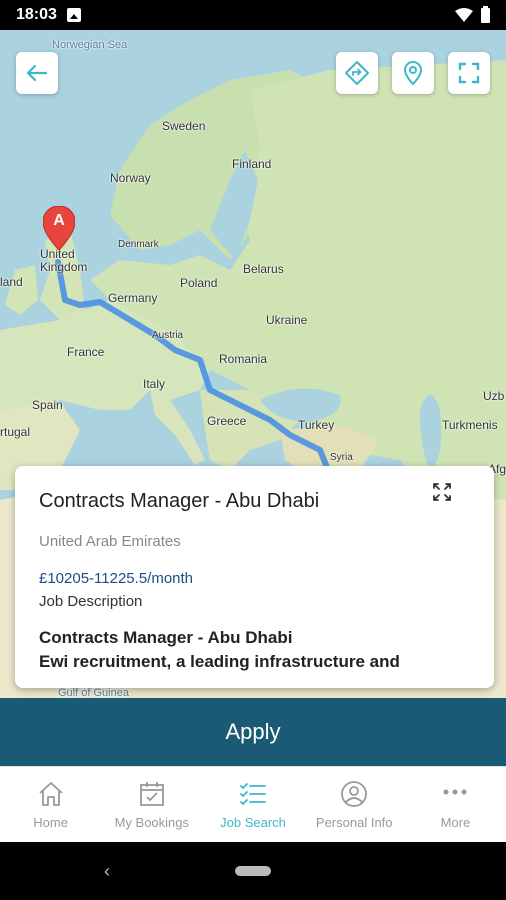 The height and width of the screenshot is (900, 506). Describe the element at coordinates (341, 457) in the screenshot. I see `map-label-syria: Syria` at that location.